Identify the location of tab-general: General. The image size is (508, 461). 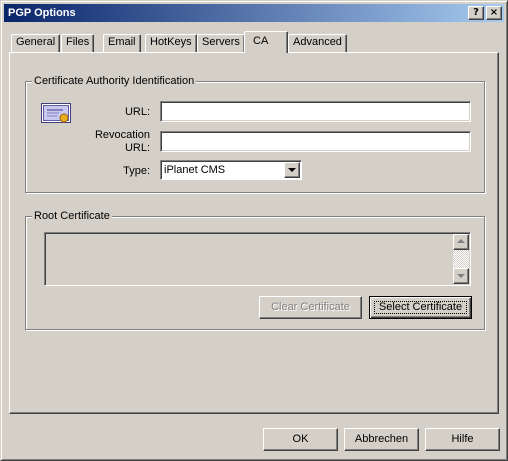
(36, 43).